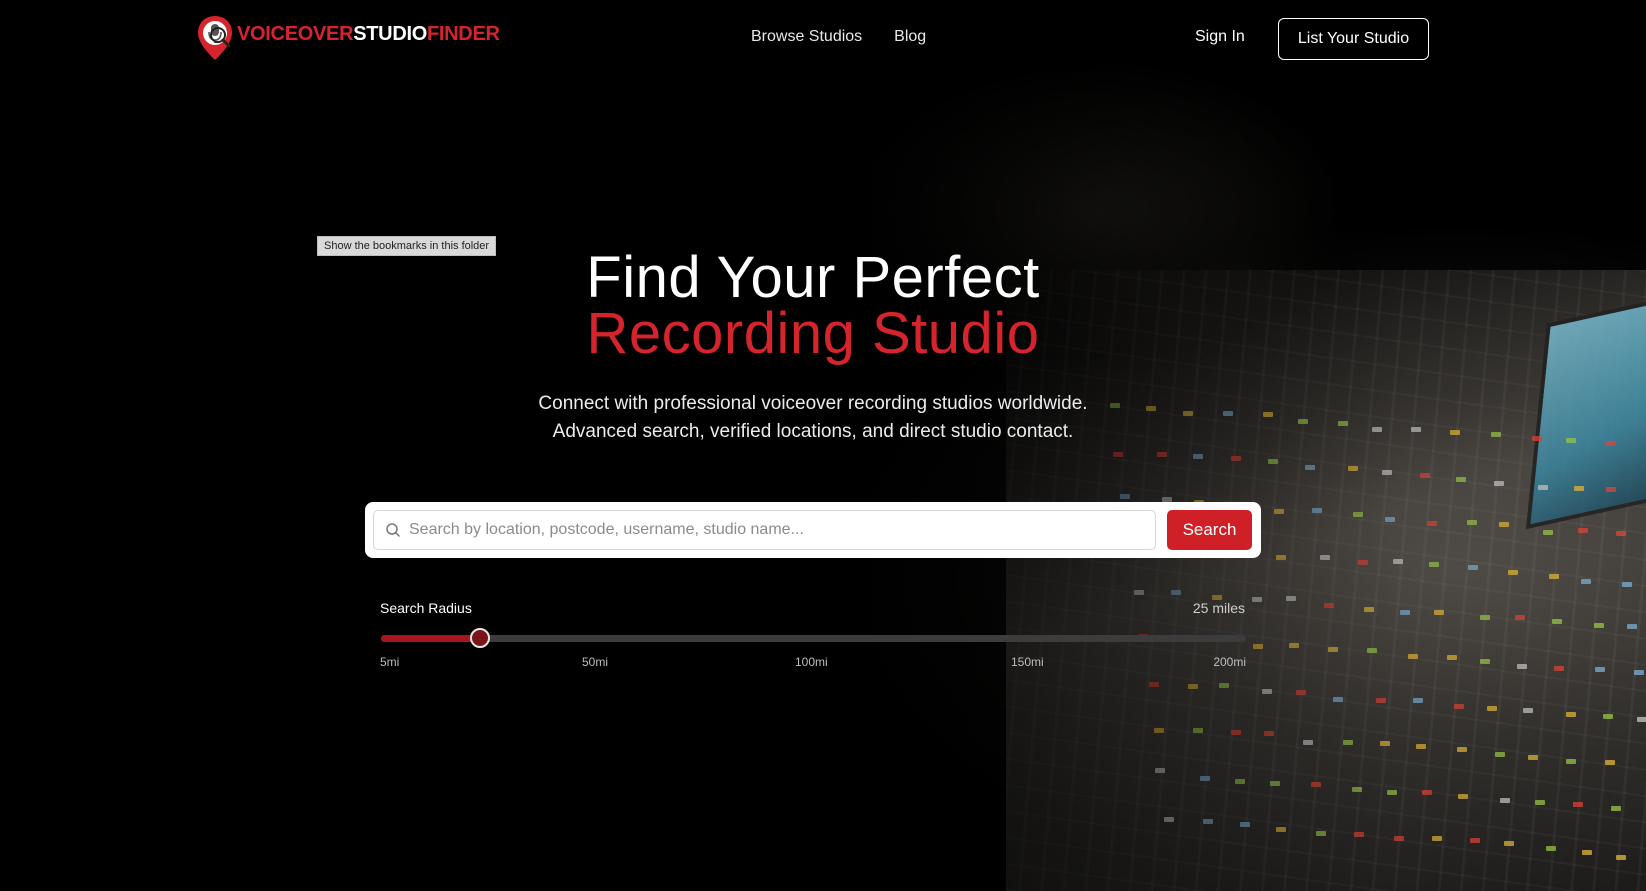 The width and height of the screenshot is (1646, 891). I want to click on logo-voiceover: VOICEOVER, so click(295, 33).